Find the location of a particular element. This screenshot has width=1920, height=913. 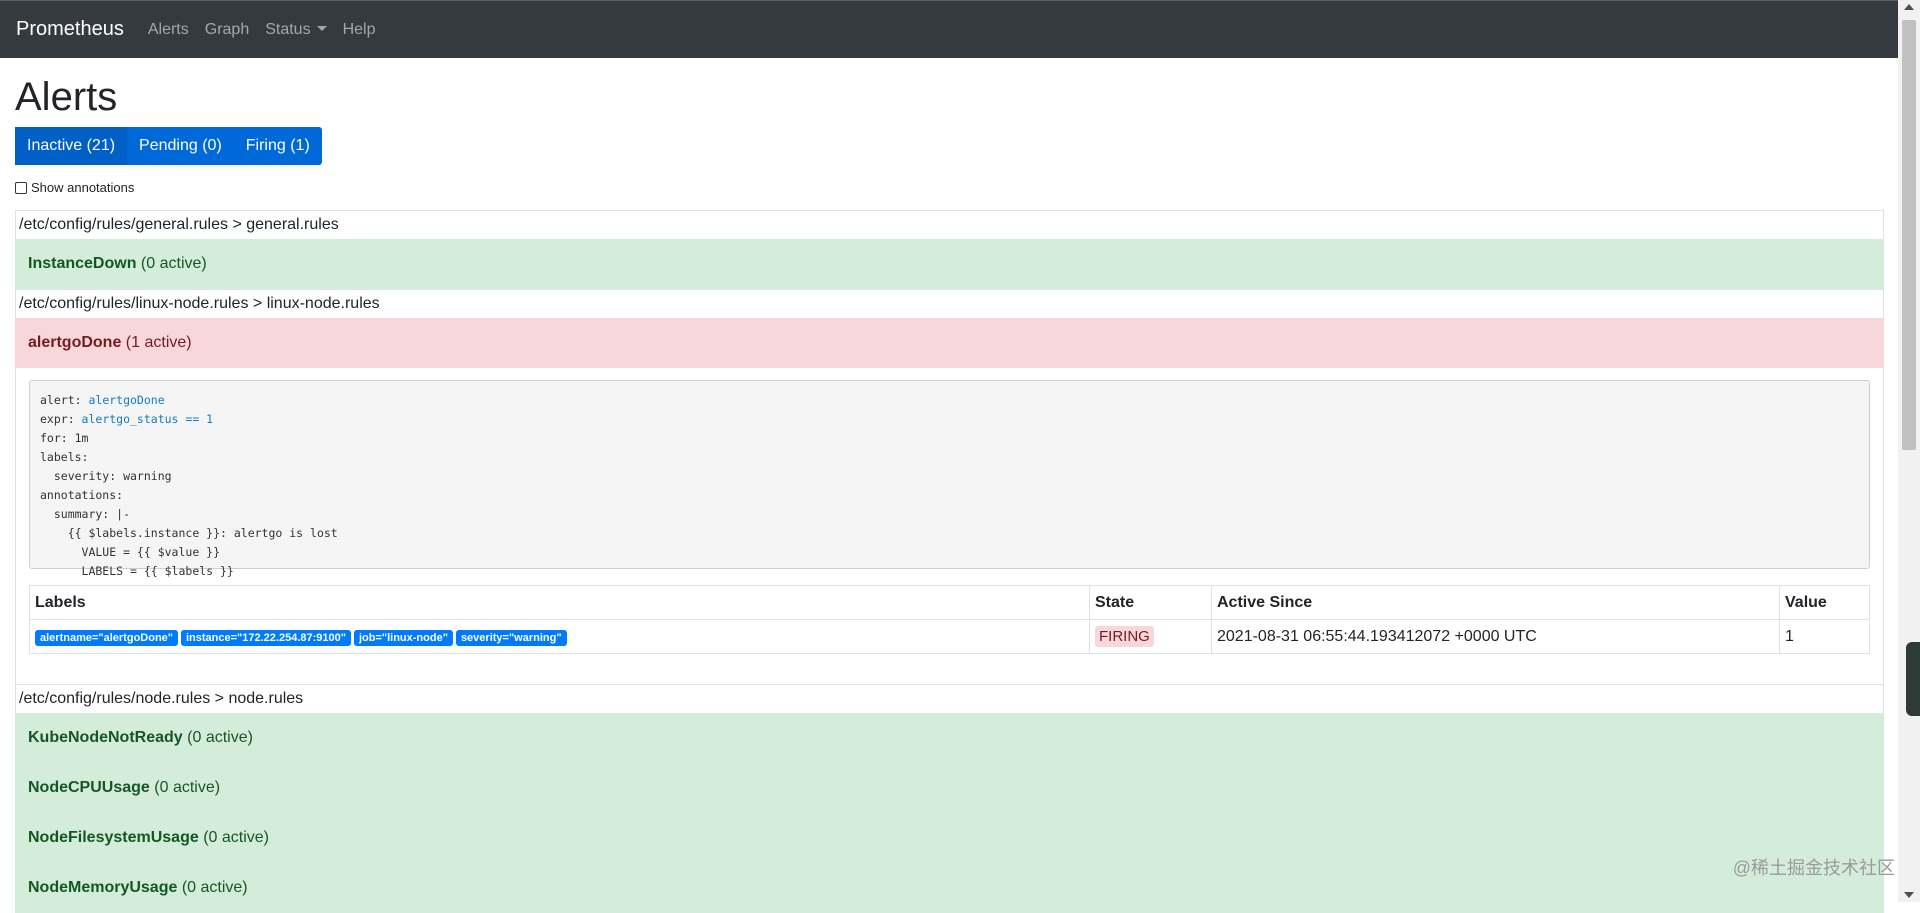

code-line-labels-template: LABELS = {{ $labels }} is located at coordinates (137, 571).